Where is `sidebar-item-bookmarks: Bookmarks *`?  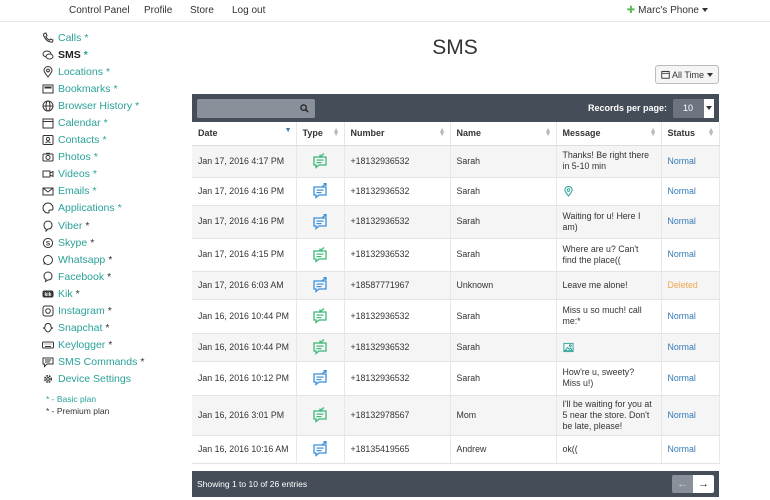
sidebar-item-bookmarks: Bookmarks * is located at coordinates (112, 88).